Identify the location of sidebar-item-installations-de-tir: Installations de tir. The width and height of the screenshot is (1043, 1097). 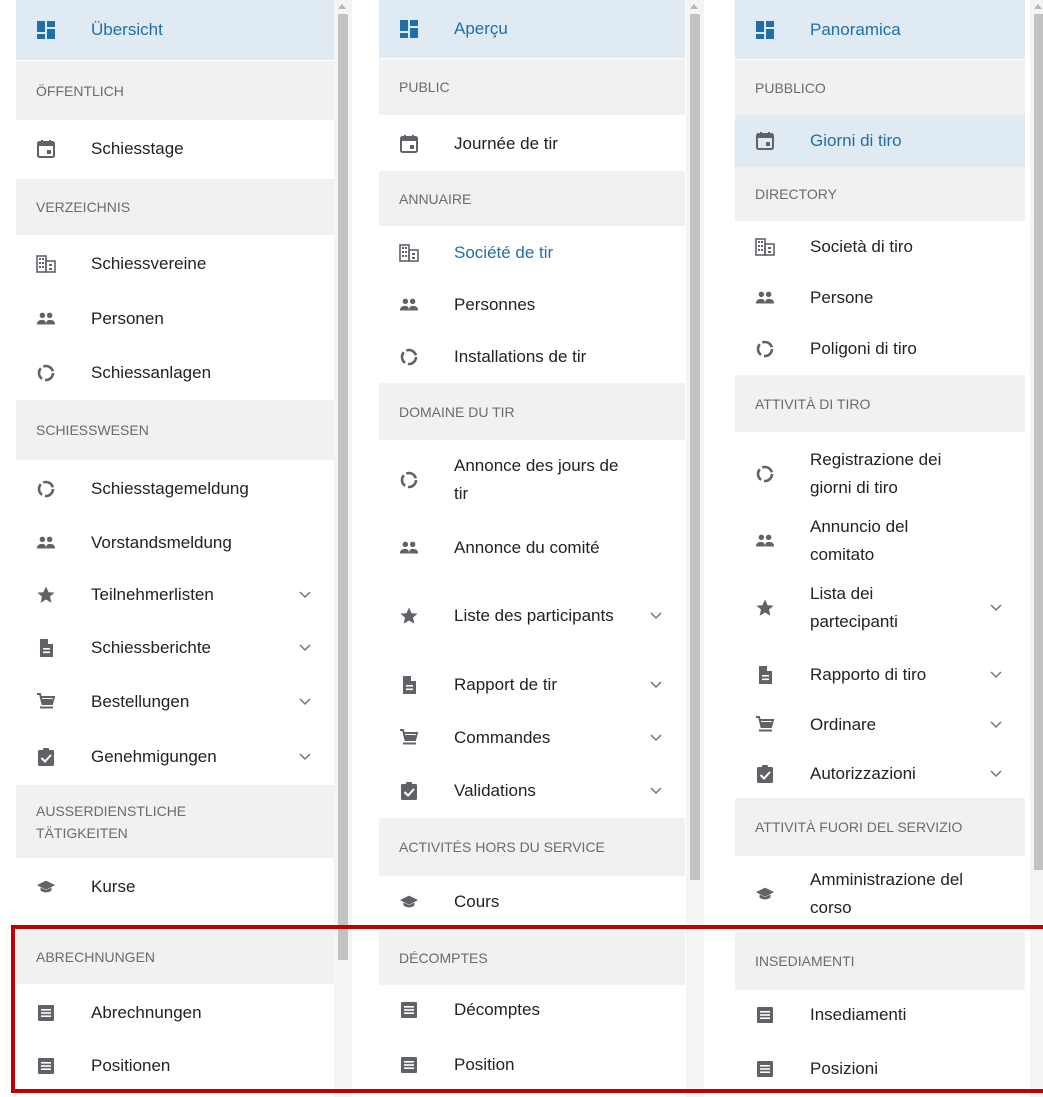
(532, 357).